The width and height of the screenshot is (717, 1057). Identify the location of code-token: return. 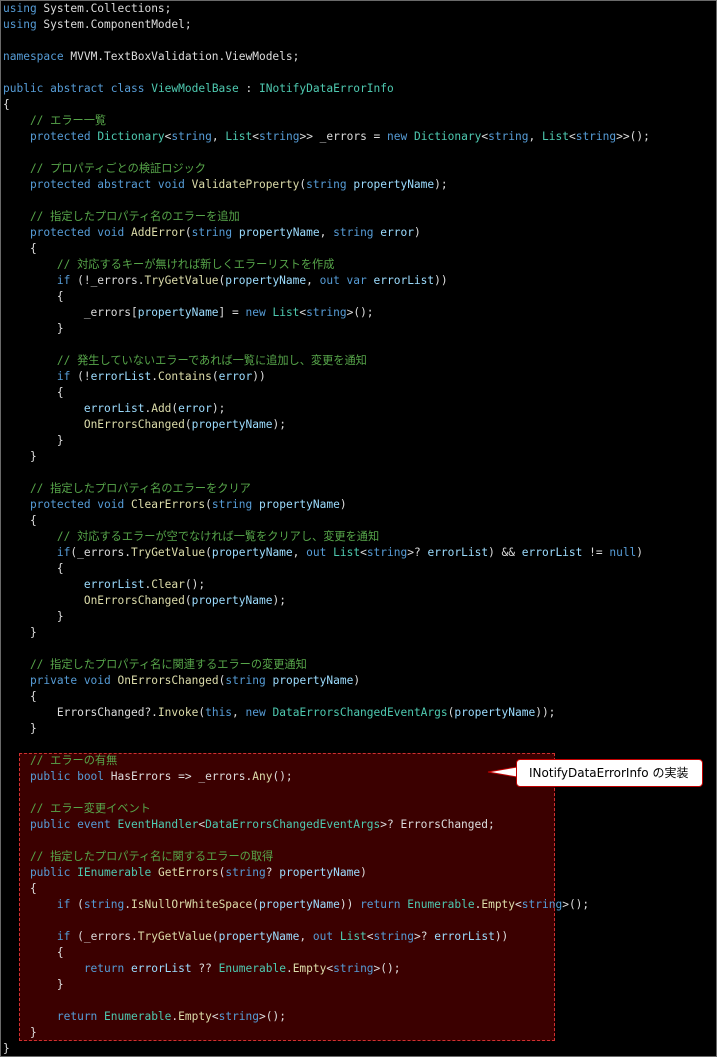
(50, 1016).